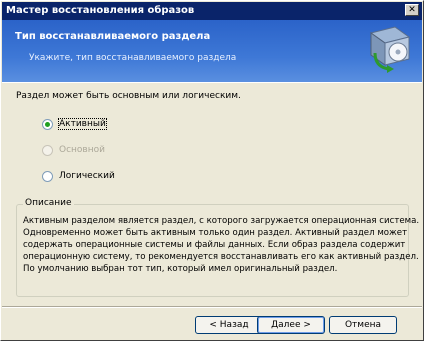 The height and width of the screenshot is (341, 424). I want to click on header-title: Тип восстанавливаемого раздела, so click(113, 36).